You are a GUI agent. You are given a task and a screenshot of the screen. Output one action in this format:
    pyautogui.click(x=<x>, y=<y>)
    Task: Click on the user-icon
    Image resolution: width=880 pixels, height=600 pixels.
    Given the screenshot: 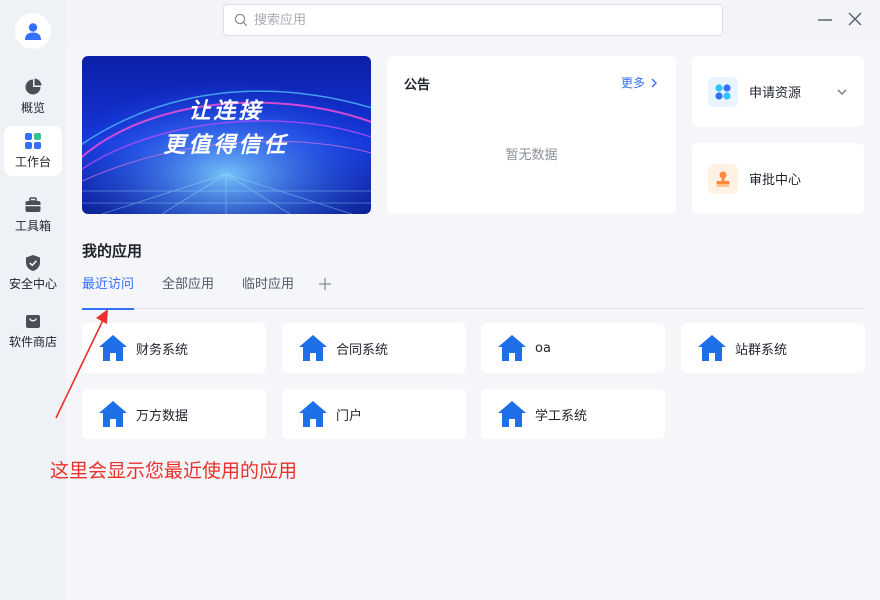 What is the action you would take?
    pyautogui.click(x=33, y=31)
    